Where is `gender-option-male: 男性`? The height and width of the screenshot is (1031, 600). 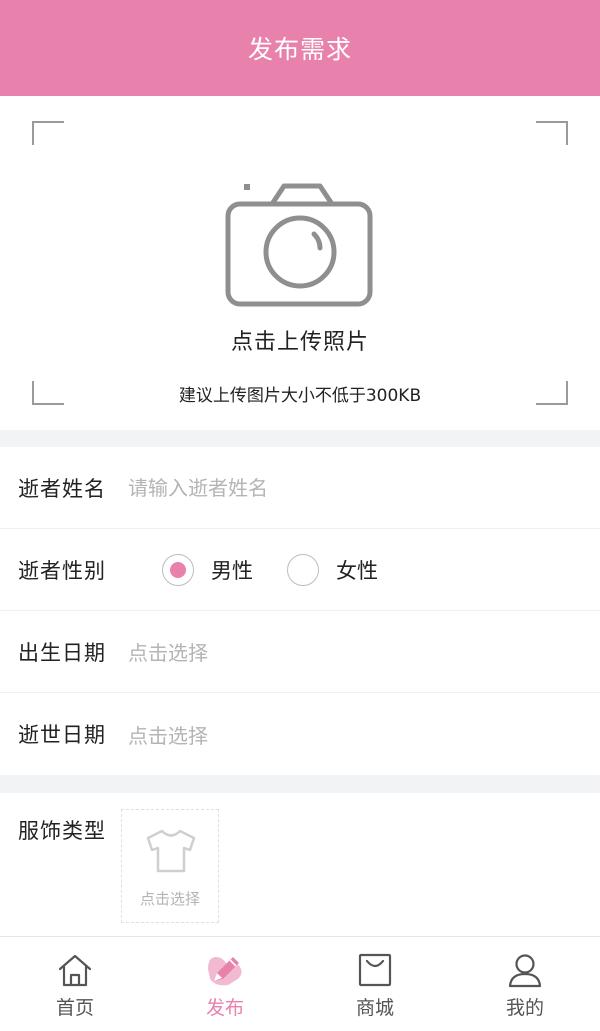
gender-option-male: 男性 is located at coordinates (207, 569).